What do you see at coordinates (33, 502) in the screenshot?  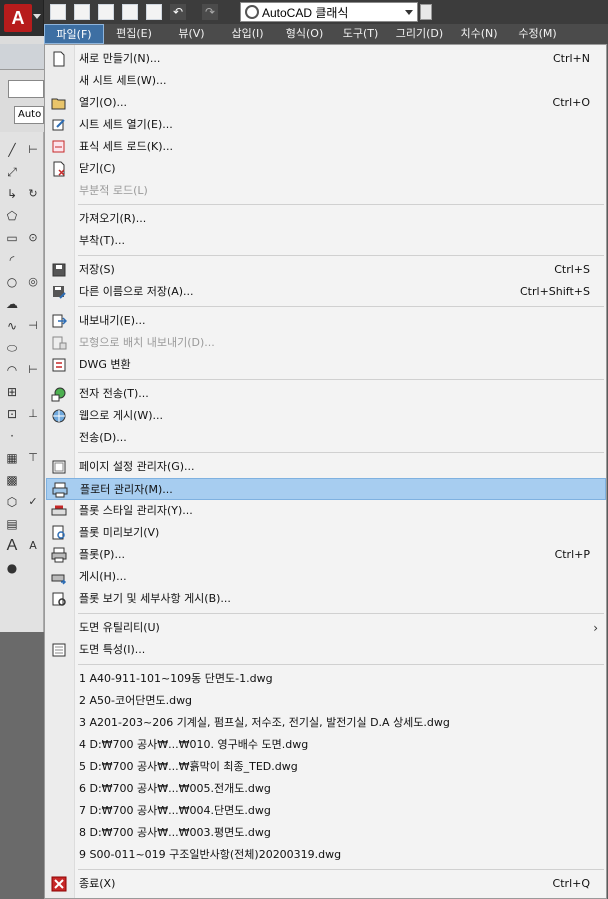 I see `chamfer-tool-icon: ✓` at bounding box center [33, 502].